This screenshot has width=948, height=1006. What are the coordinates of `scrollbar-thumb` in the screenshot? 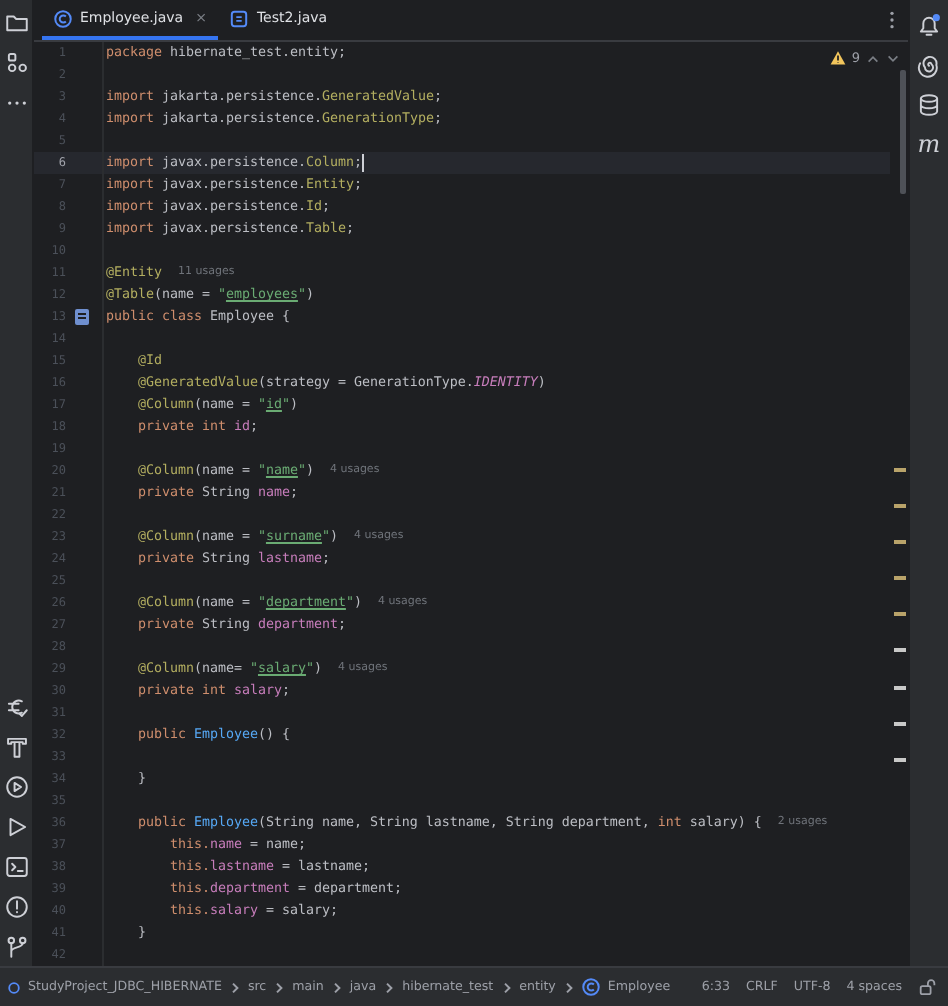 It's located at (903, 132).